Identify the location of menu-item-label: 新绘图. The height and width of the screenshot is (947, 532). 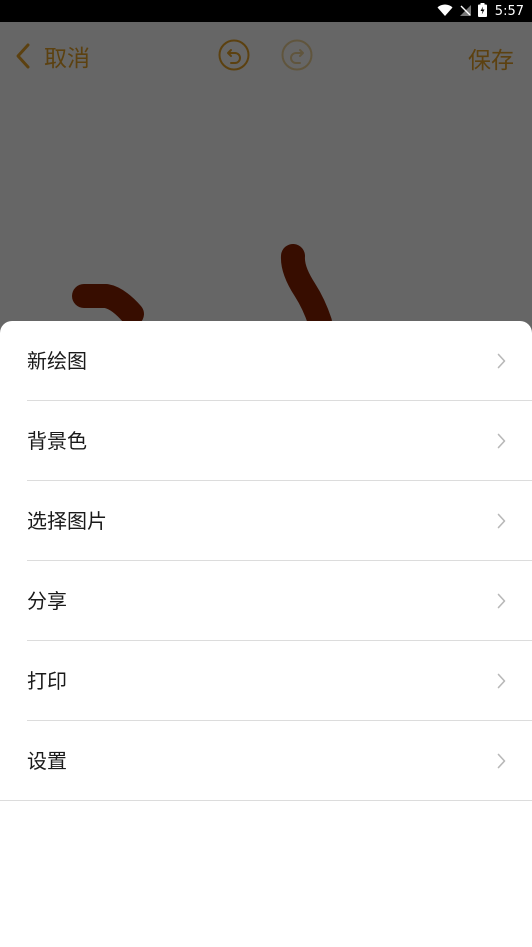
(57, 361).